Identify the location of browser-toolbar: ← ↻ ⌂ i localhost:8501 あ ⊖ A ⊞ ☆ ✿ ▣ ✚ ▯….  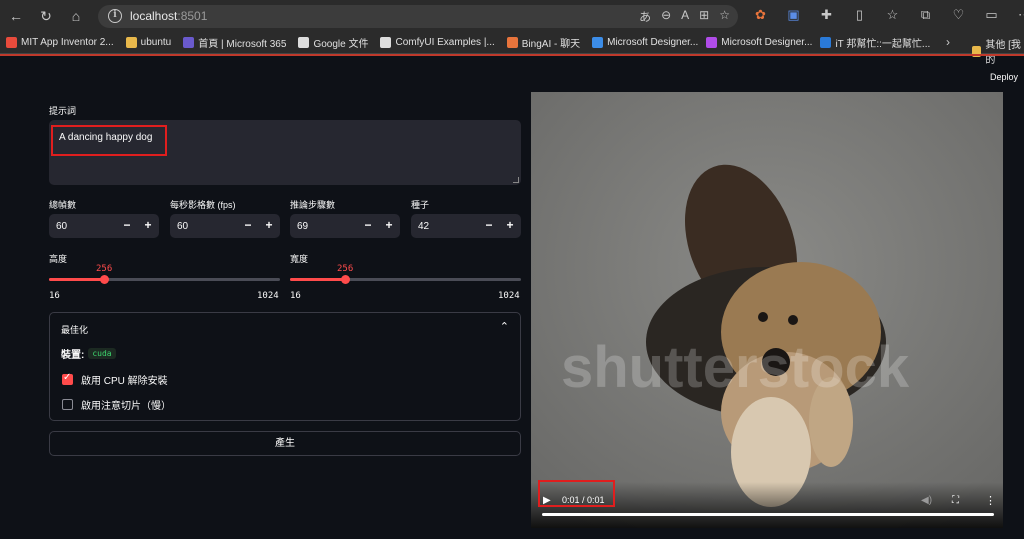
(512, 16).